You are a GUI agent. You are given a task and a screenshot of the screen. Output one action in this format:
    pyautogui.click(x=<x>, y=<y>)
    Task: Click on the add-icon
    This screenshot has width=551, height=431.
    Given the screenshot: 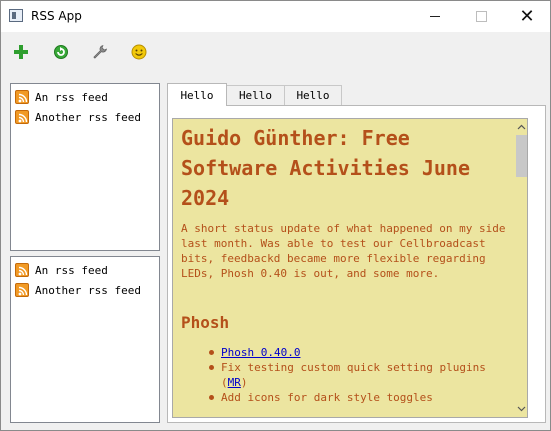 What is the action you would take?
    pyautogui.click(x=21, y=52)
    